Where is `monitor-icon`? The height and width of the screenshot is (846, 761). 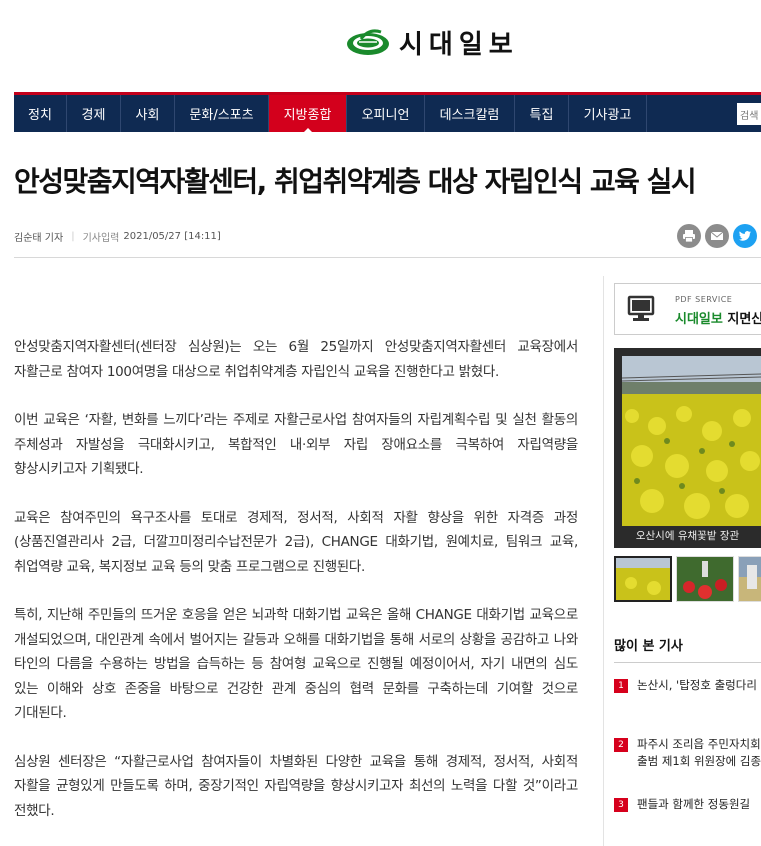 monitor-icon is located at coordinates (641, 308).